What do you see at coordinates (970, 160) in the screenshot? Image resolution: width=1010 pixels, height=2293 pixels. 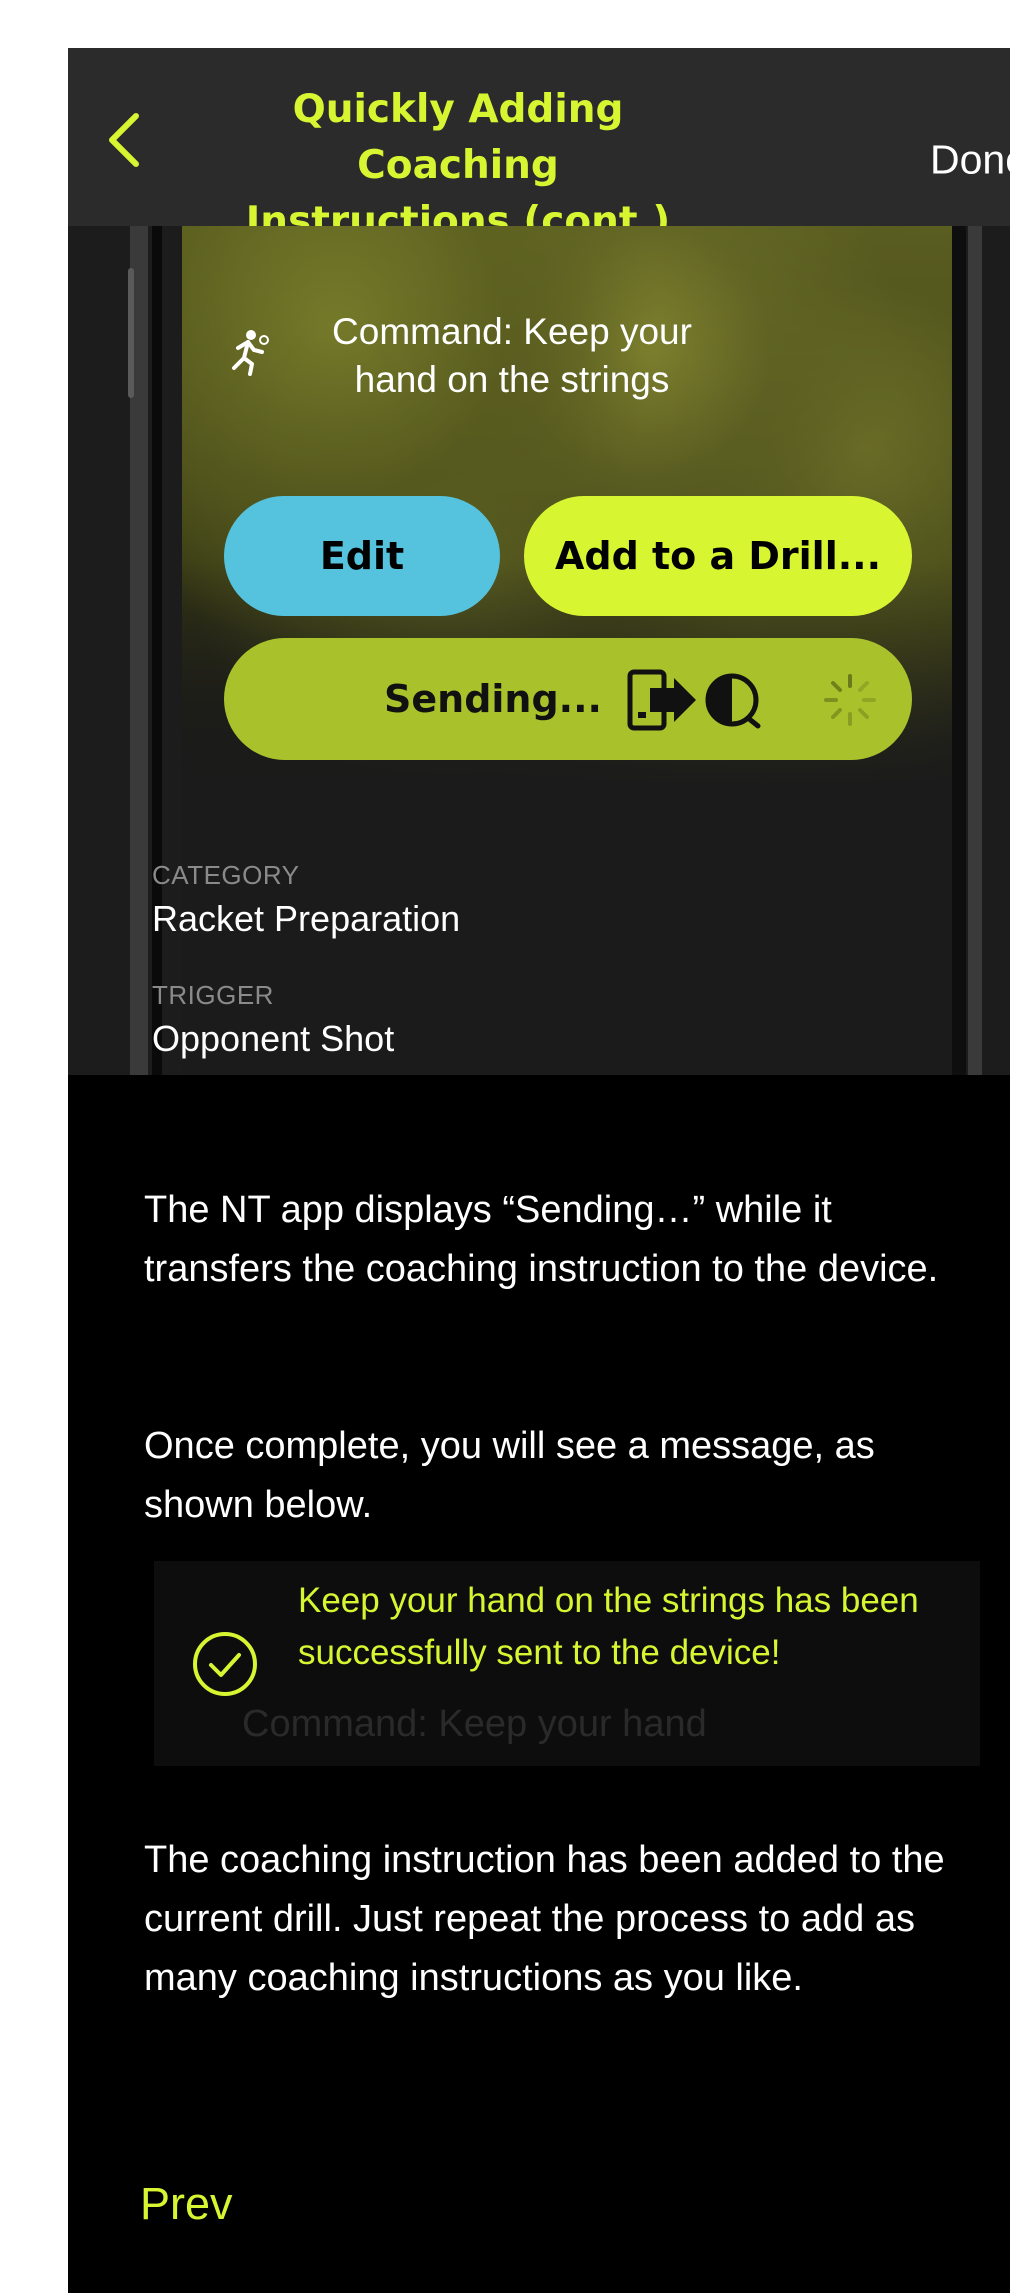 I see `done-button: Done` at bounding box center [970, 160].